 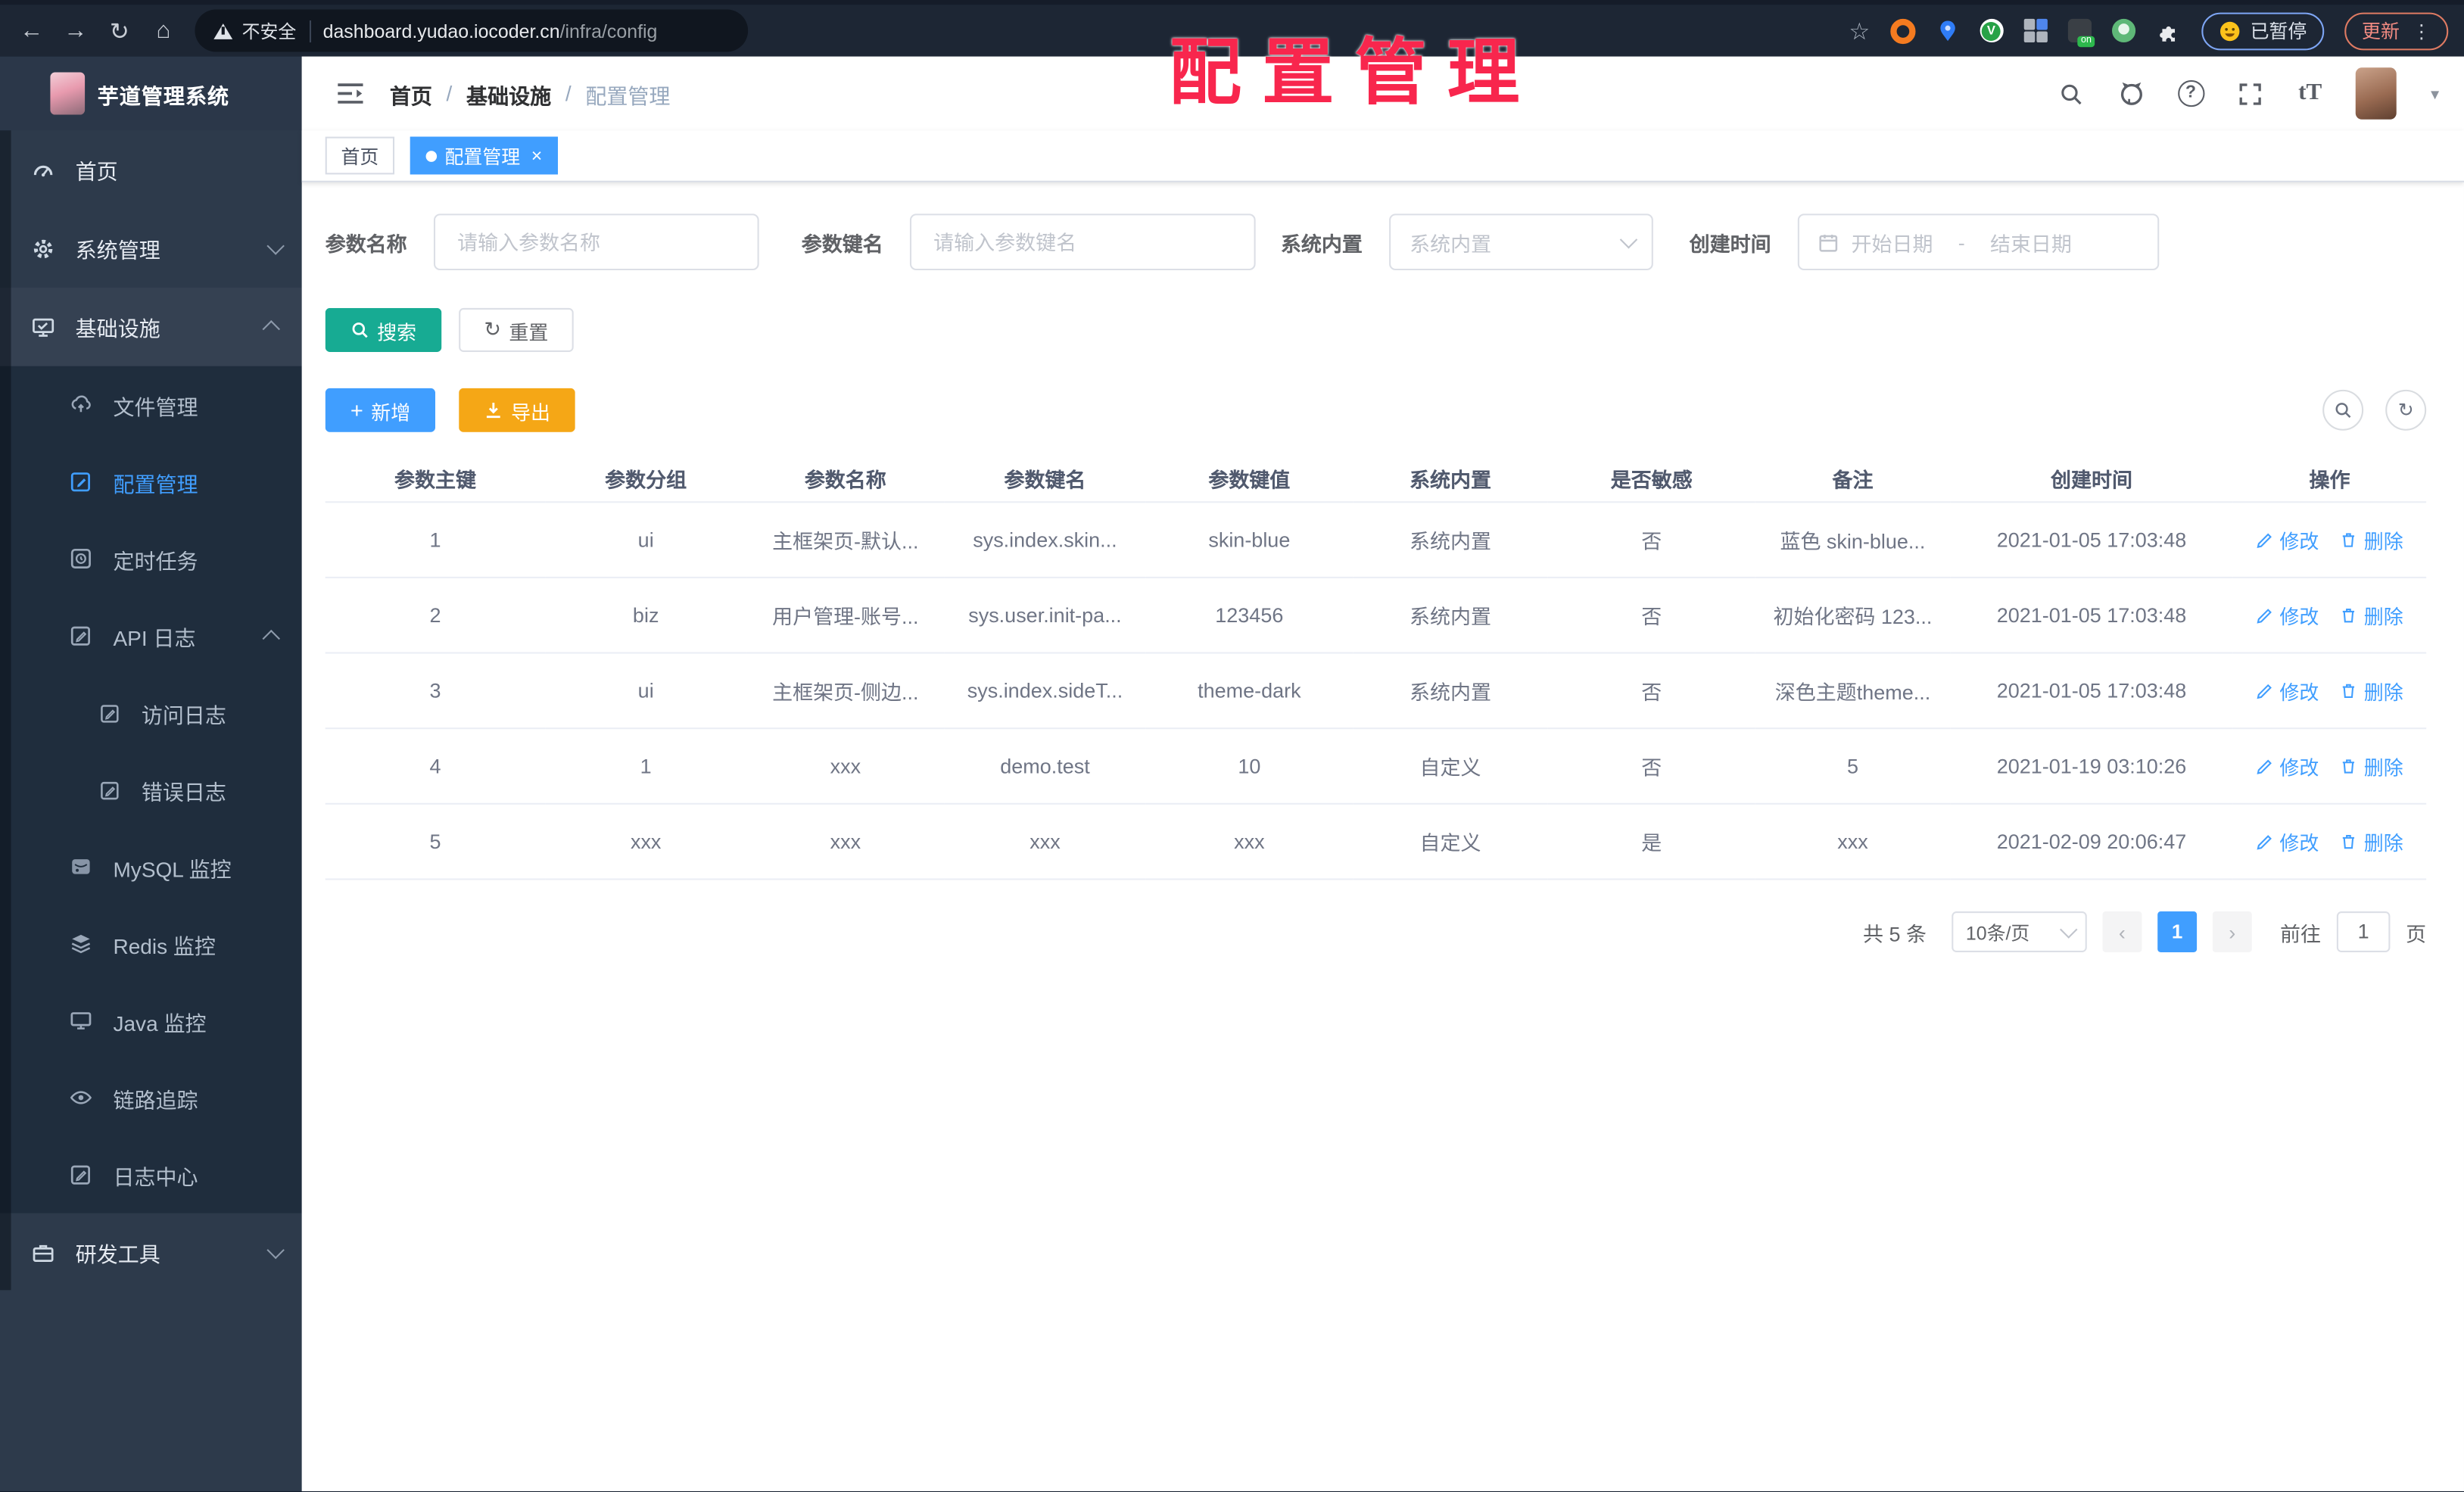 I want to click on extension-pin-icon, so click(x=1947, y=30).